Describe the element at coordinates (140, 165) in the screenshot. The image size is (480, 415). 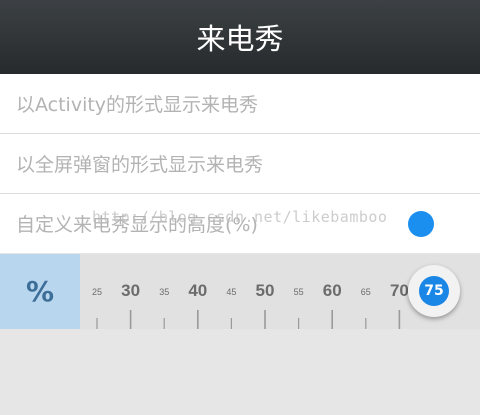
I see `setting-label: 以全屏弹窗的形式显示来电秀` at that location.